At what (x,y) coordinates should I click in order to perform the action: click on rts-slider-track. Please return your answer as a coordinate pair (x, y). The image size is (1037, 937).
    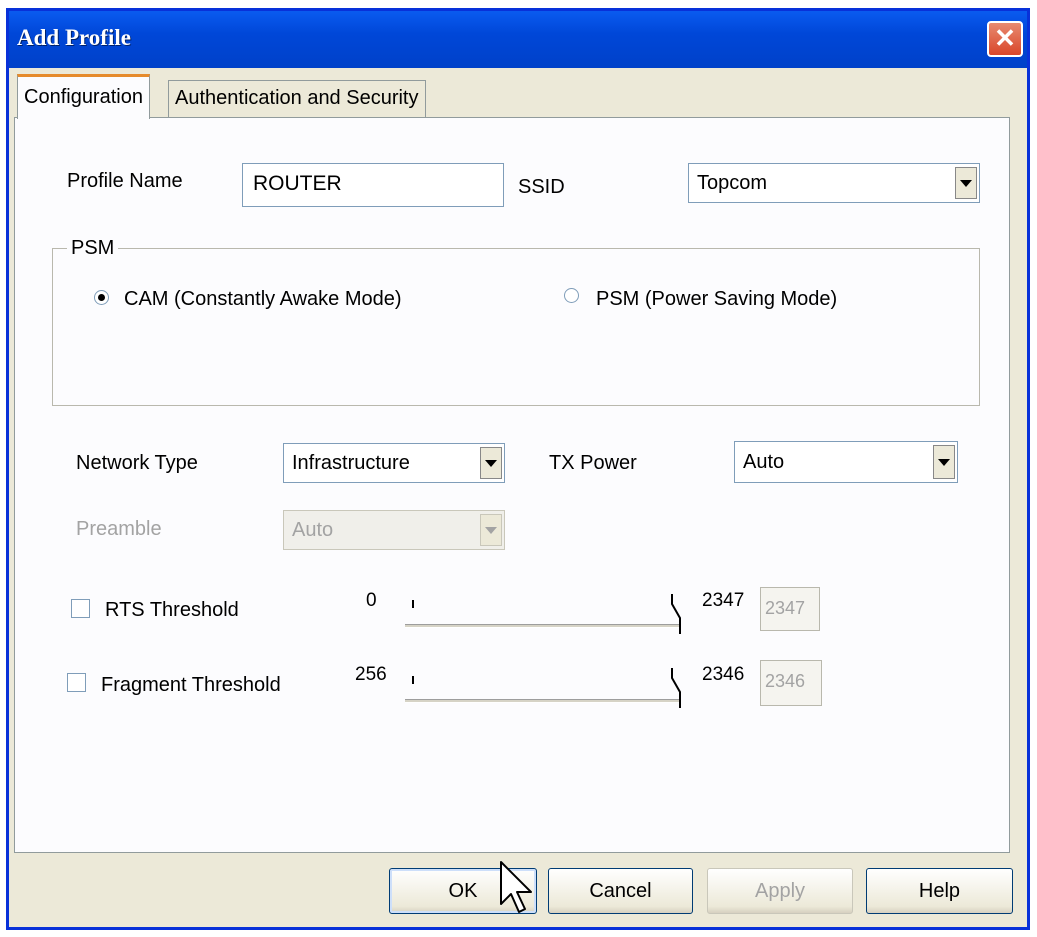
    Looking at the image, I should click on (543, 626).